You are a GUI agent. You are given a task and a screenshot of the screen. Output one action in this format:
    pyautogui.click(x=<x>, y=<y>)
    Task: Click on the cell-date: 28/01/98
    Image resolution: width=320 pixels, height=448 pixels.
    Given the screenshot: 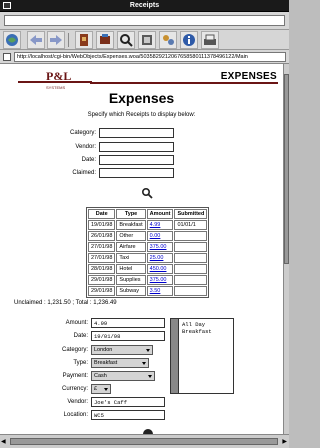 What is the action you would take?
    pyautogui.click(x=102, y=269)
    